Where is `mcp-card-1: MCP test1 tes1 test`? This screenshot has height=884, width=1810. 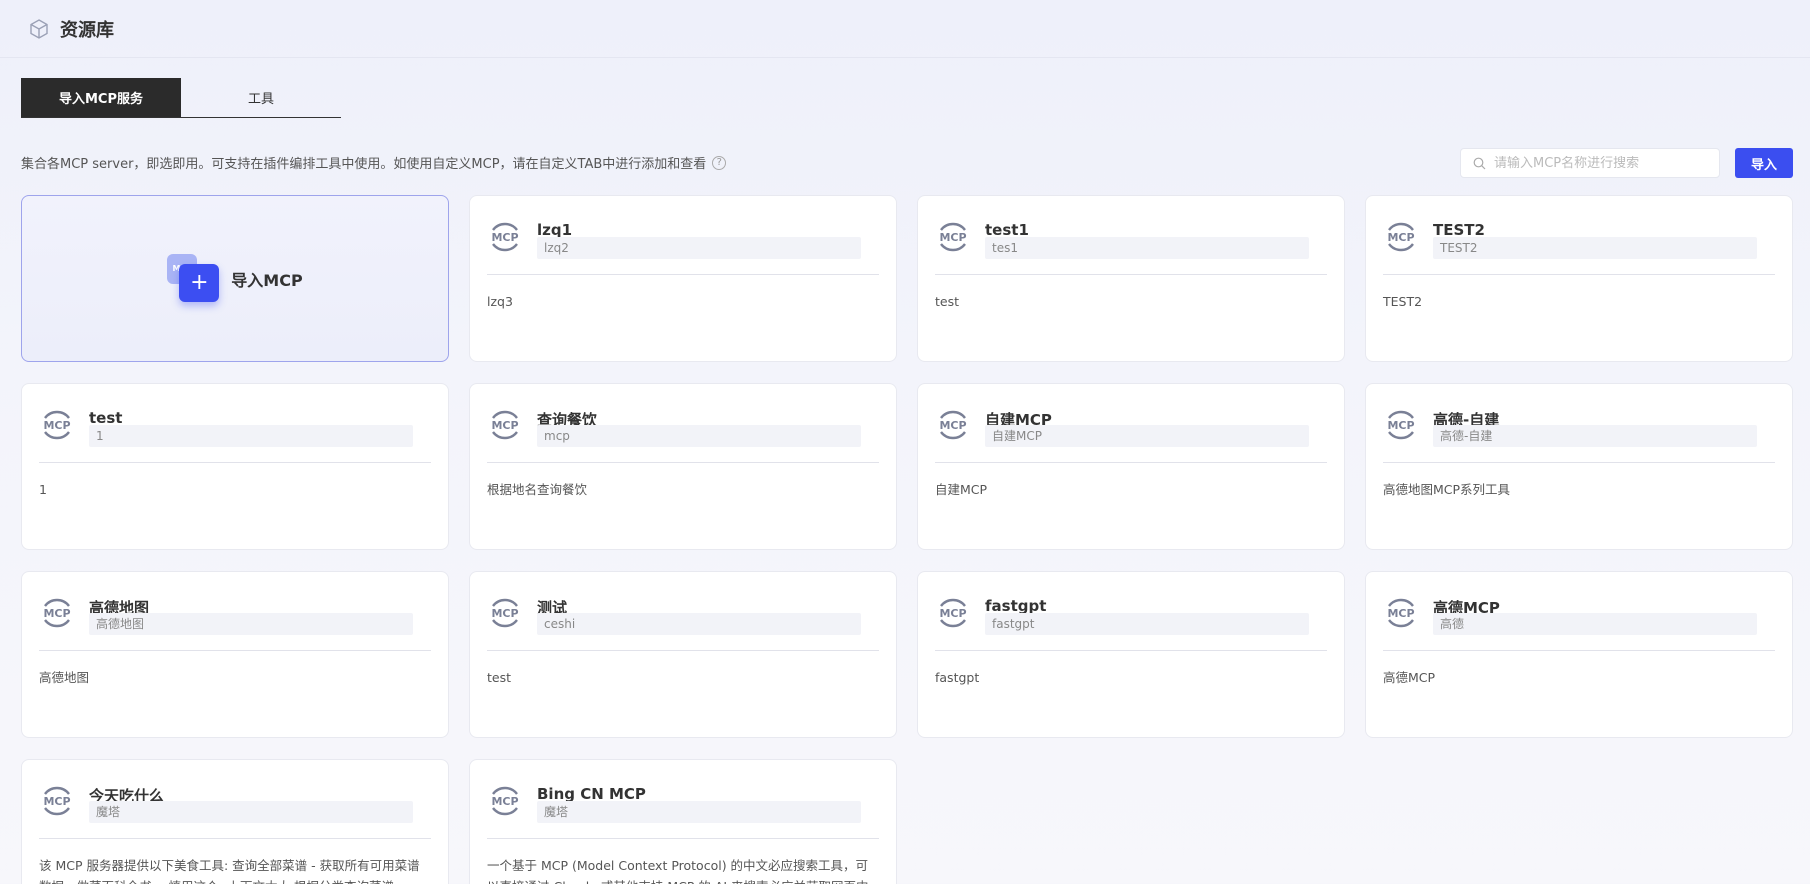 mcp-card-1: MCP test1 tes1 test is located at coordinates (1131, 278).